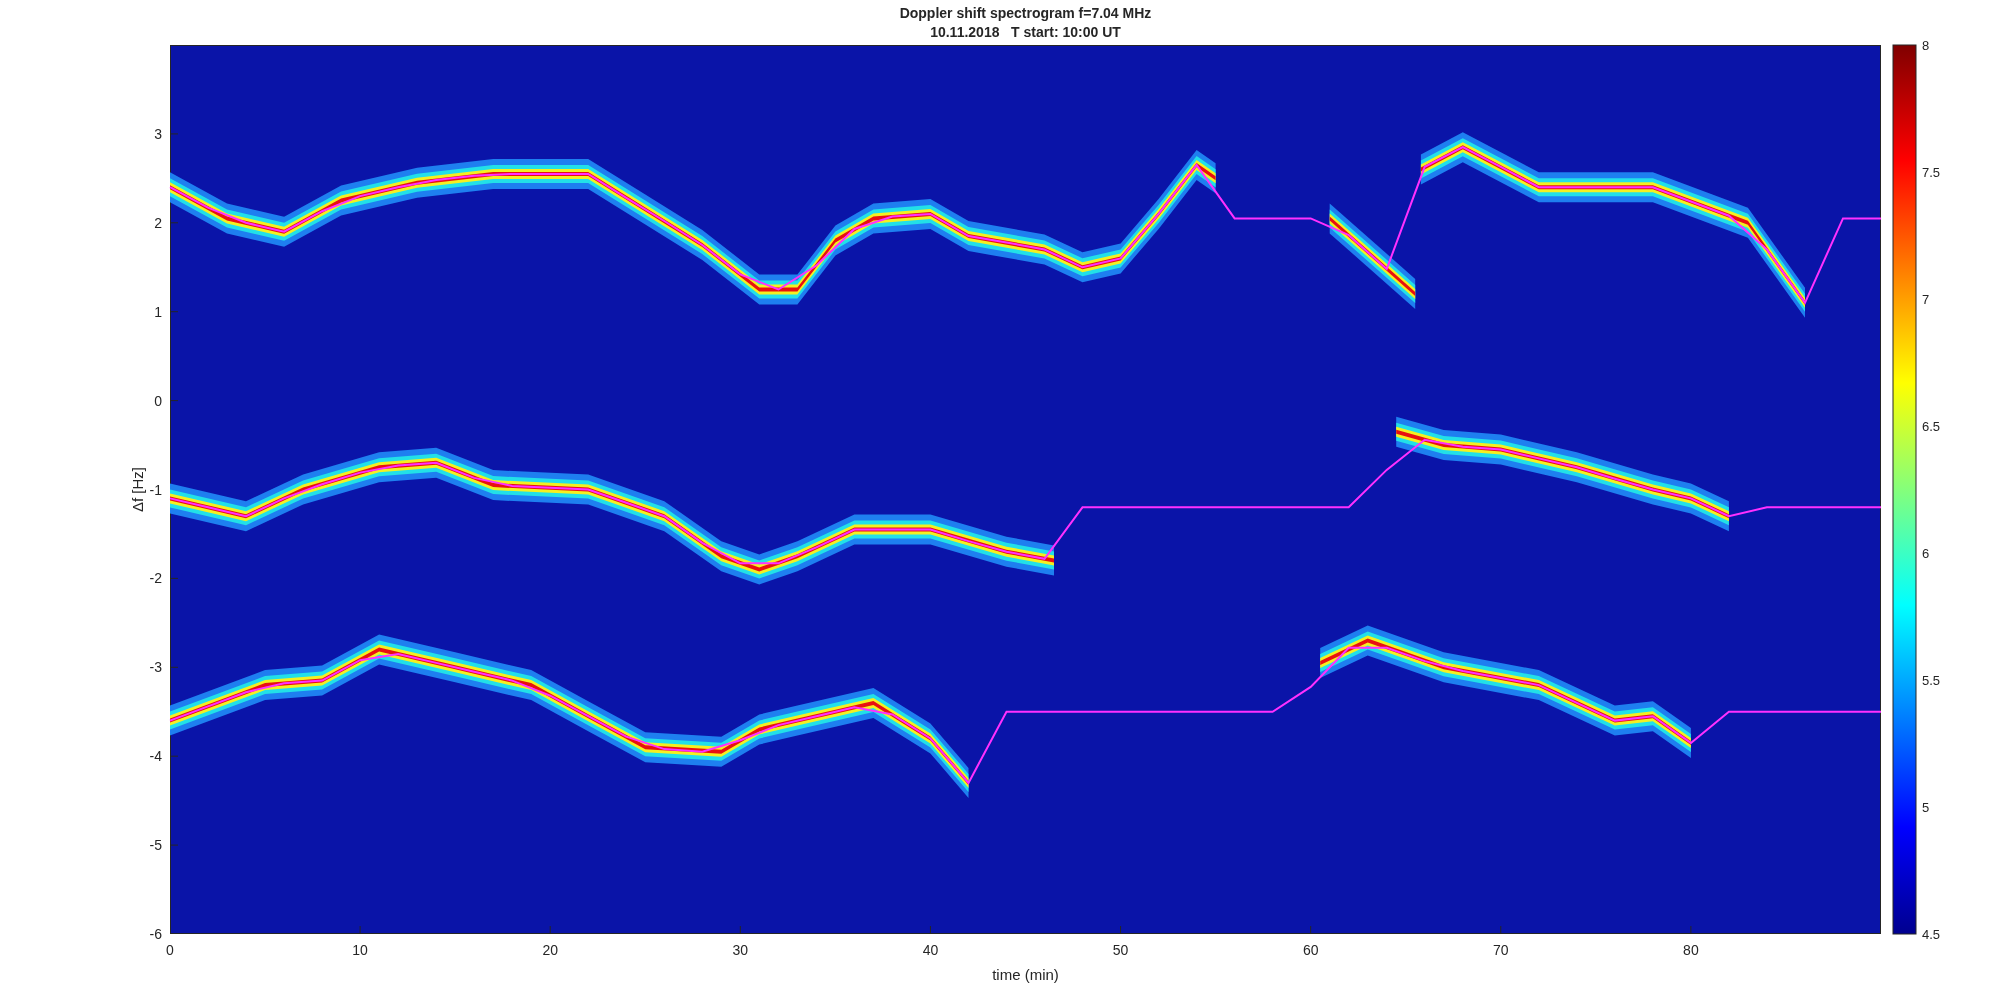  What do you see at coordinates (1926, 45) in the screenshot?
I see `colorbar-tick-label: 8` at bounding box center [1926, 45].